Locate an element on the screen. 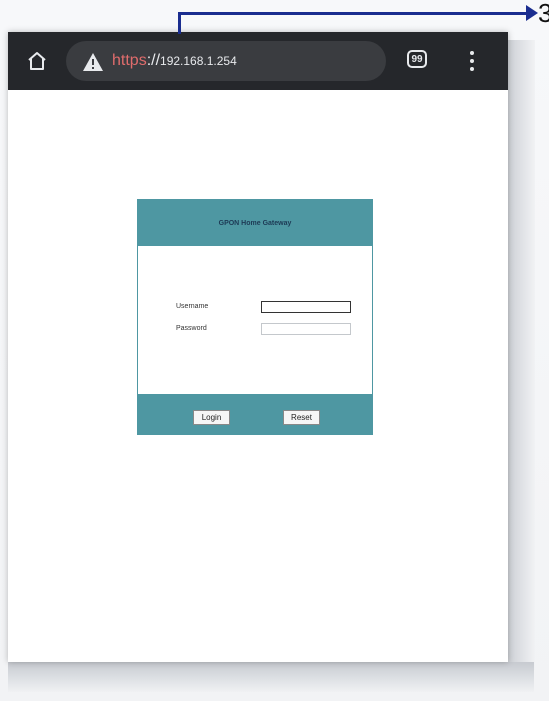 The image size is (549, 701). tab-switcher-button: 99 is located at coordinates (417, 60).